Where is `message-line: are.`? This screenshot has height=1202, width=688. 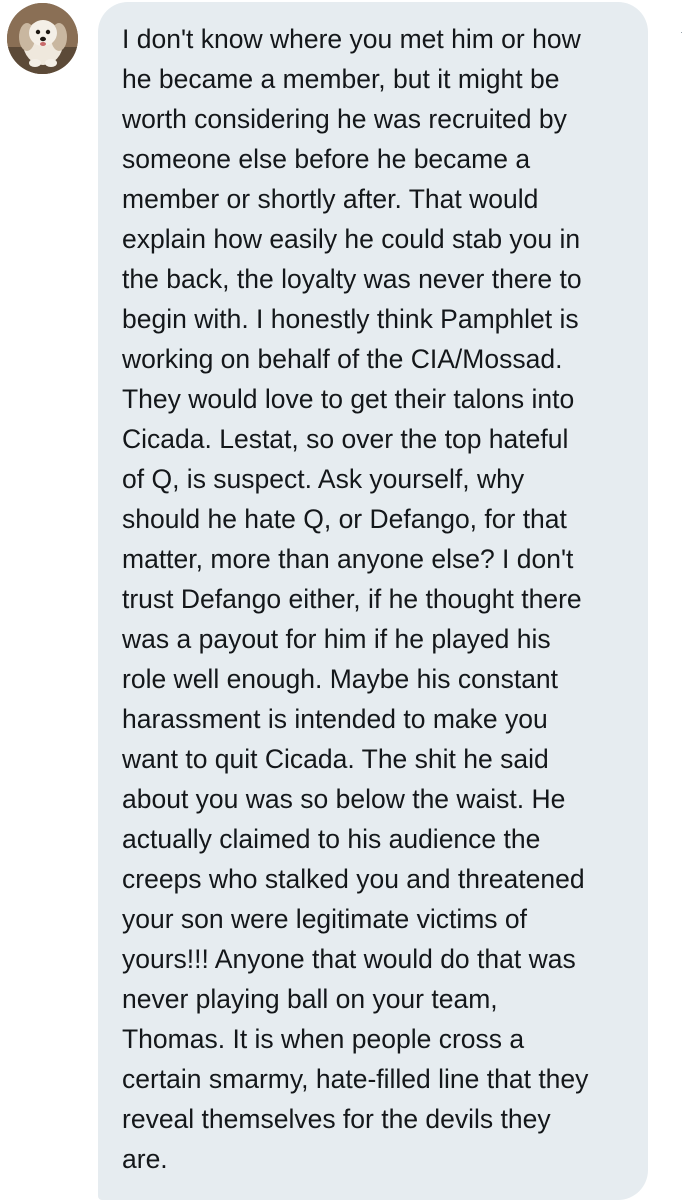
message-line: are. is located at coordinates (145, 1159).